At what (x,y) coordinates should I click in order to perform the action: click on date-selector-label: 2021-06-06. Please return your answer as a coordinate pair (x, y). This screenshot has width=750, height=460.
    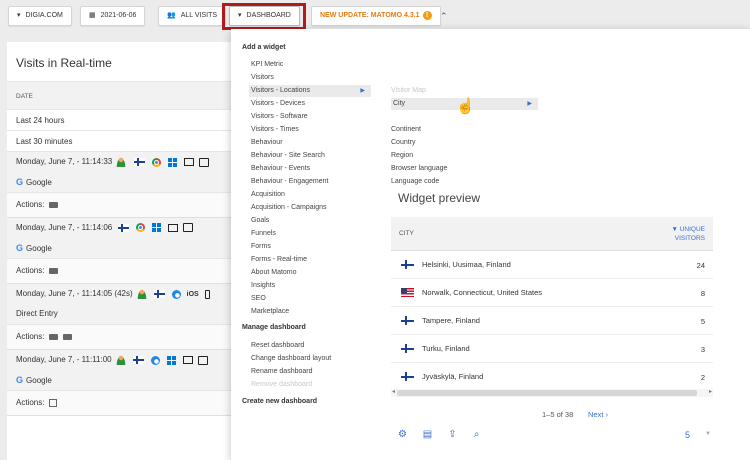
    Looking at the image, I should click on (118, 15).